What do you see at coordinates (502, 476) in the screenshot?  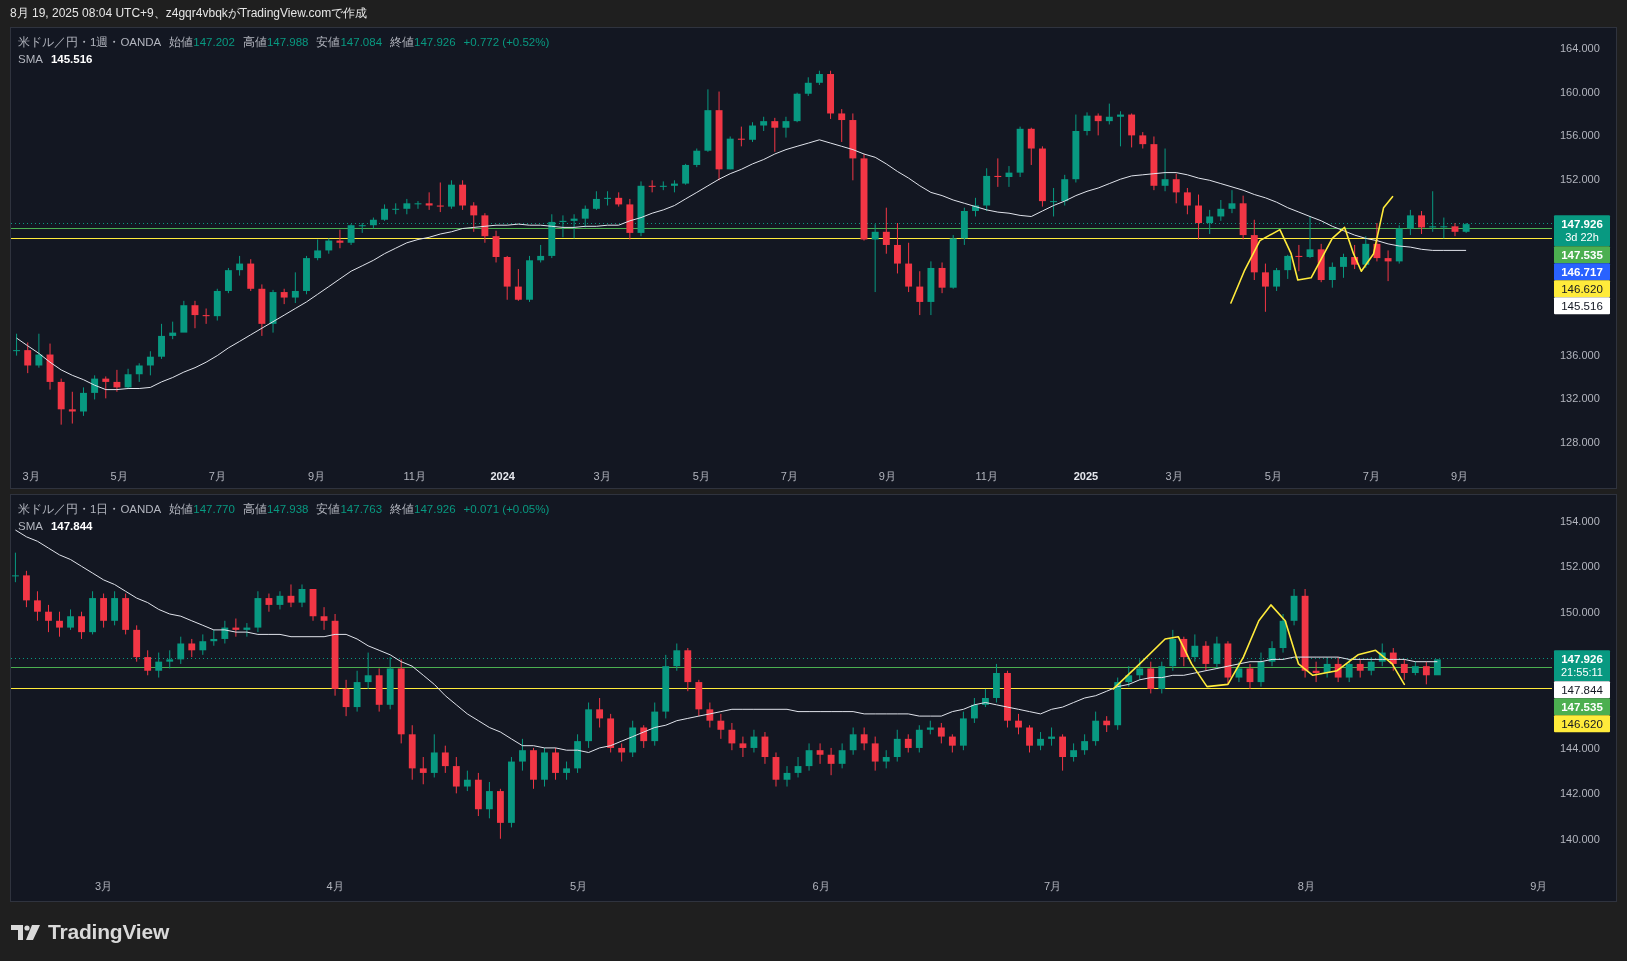 I see `date-axis-label: 2024` at bounding box center [502, 476].